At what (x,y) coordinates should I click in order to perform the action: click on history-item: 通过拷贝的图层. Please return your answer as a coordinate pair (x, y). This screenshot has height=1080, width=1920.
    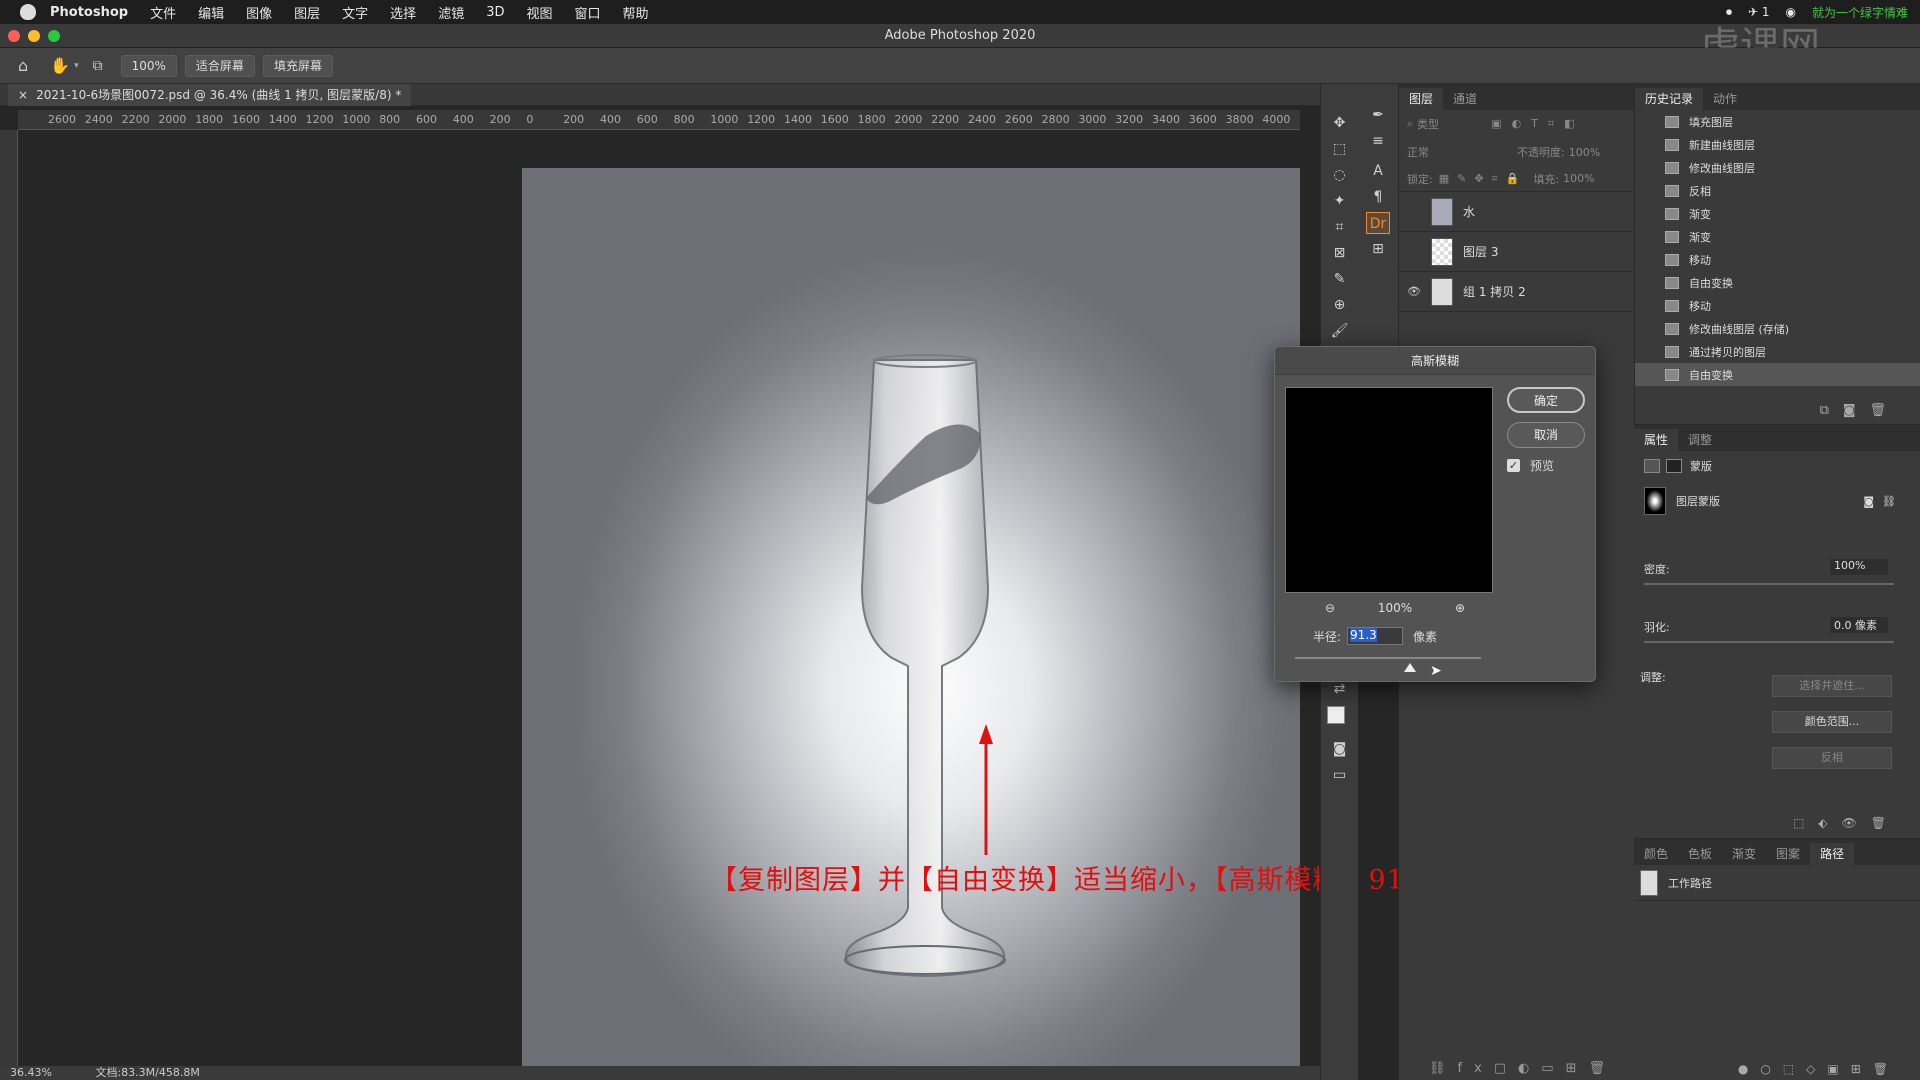
    Looking at the image, I should click on (1777, 351).